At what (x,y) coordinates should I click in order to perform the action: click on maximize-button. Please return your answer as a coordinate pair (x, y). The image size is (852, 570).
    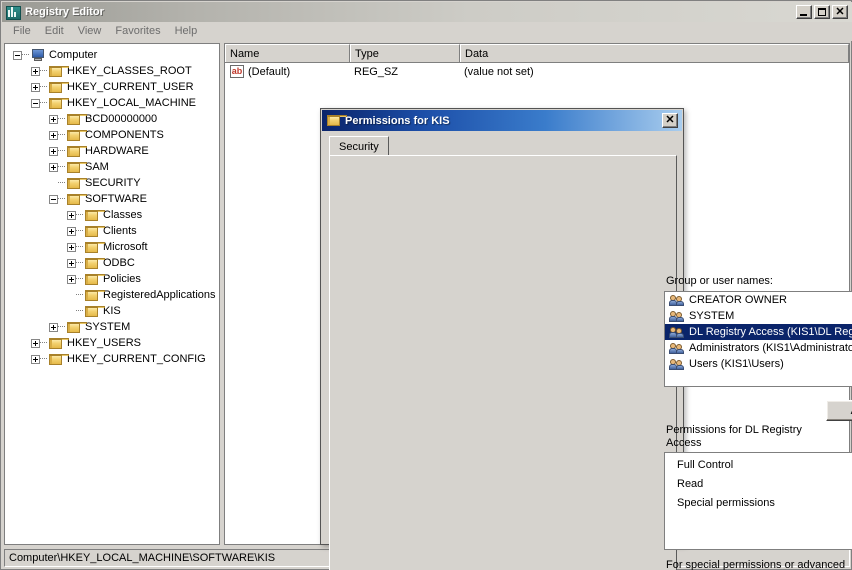
    Looking at the image, I should click on (822, 12).